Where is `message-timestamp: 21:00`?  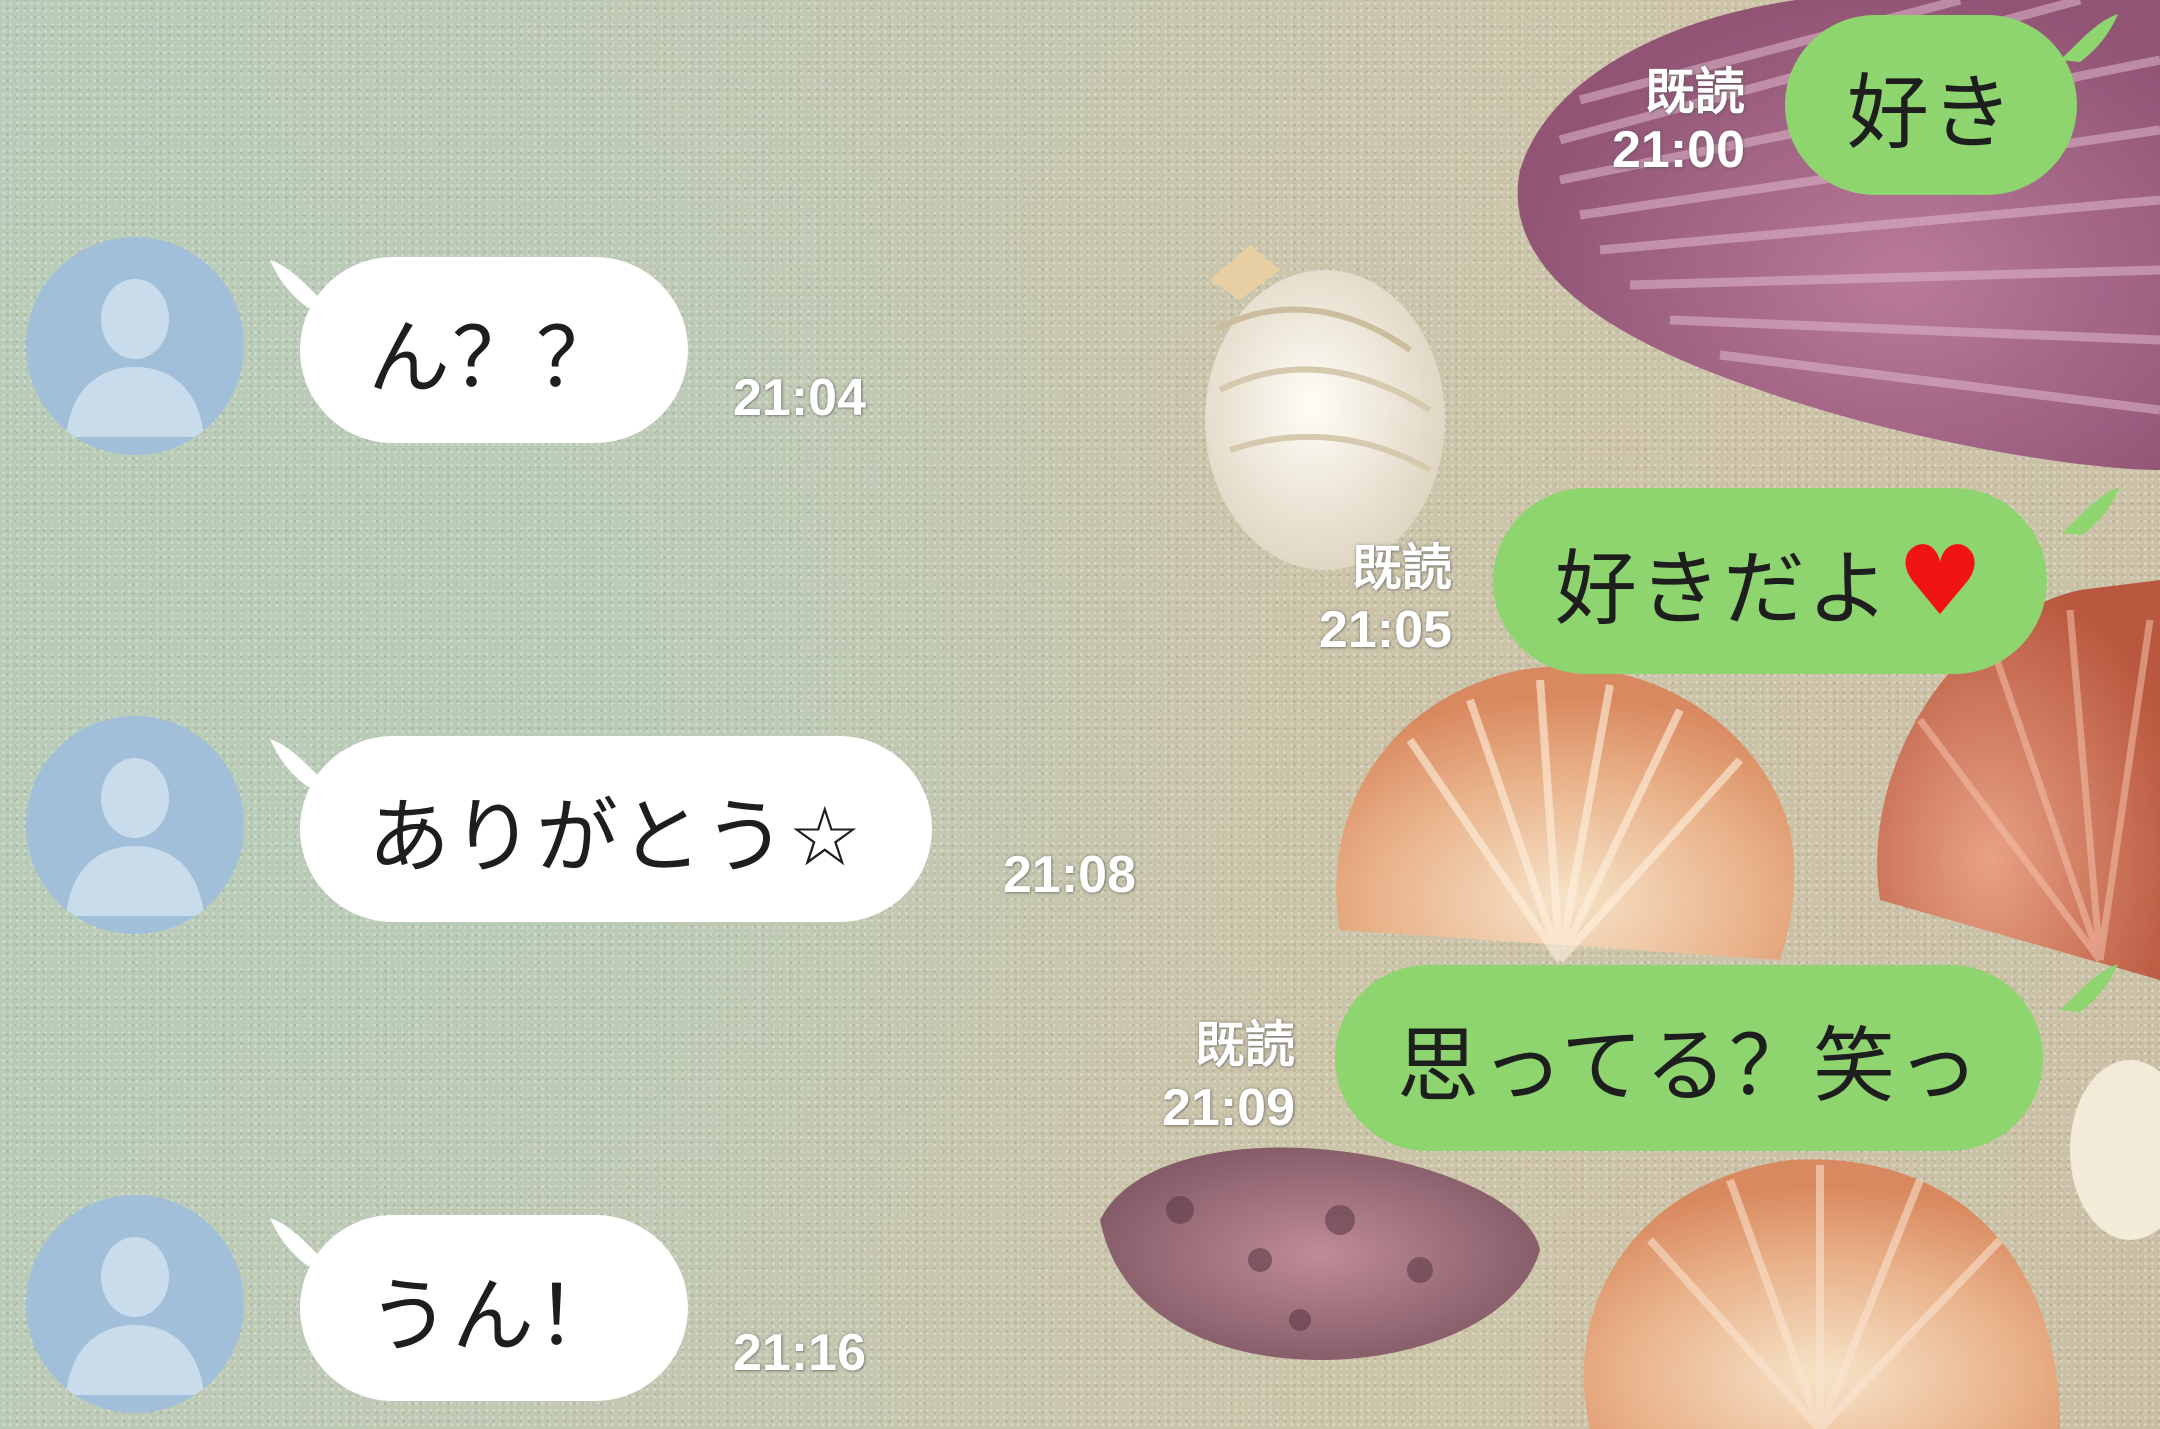
message-timestamp: 21:00 is located at coordinates (1678, 150).